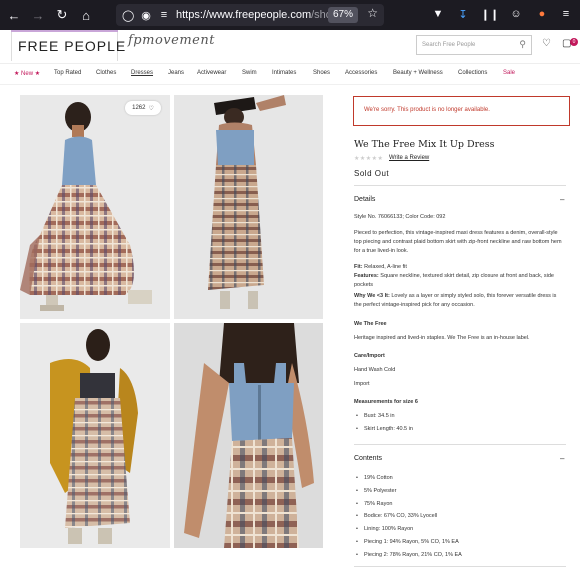 The width and height of the screenshot is (580, 580). Describe the element at coordinates (574, 42) in the screenshot. I see `bag-count-badge: 0` at that location.